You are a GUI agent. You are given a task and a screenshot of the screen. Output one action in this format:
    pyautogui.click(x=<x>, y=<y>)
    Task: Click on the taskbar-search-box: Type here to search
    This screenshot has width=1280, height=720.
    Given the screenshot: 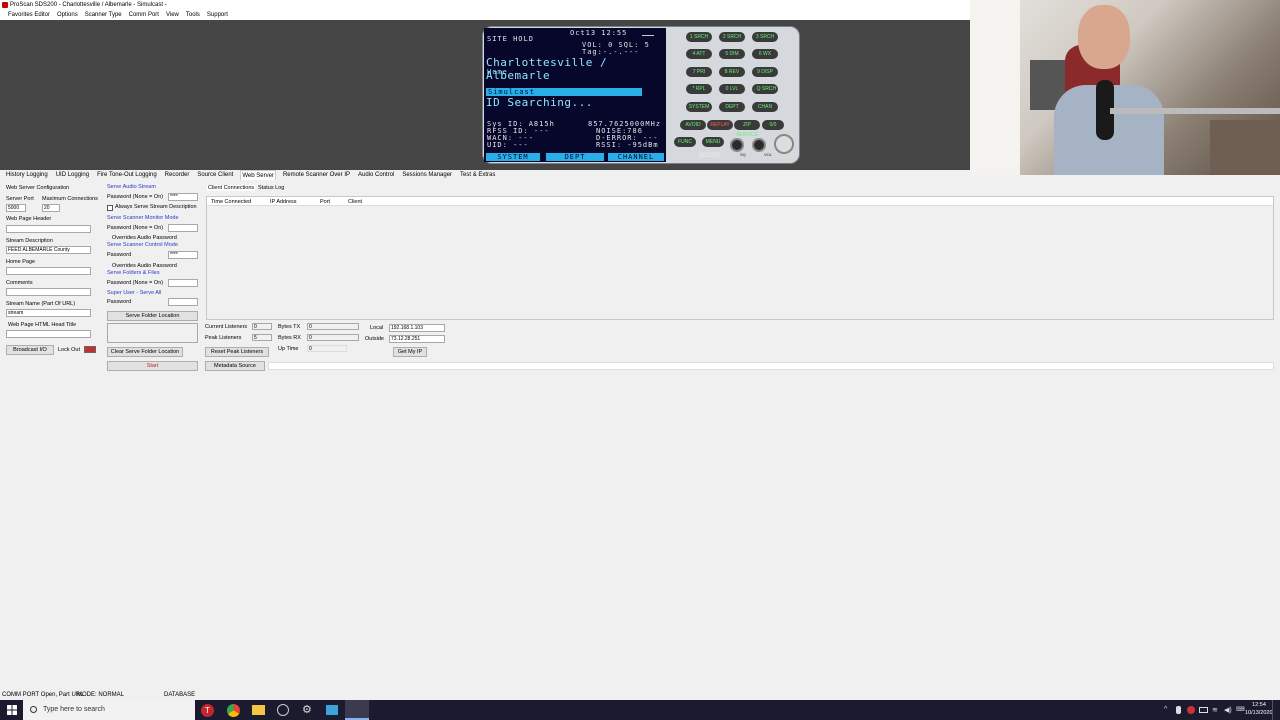 What is the action you would take?
    pyautogui.click(x=109, y=710)
    